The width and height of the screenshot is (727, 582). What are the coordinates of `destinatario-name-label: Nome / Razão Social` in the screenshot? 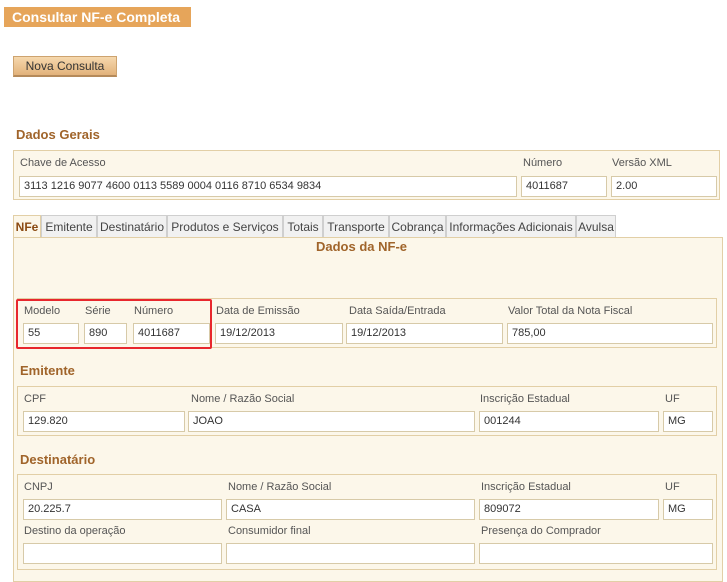 It's located at (280, 487).